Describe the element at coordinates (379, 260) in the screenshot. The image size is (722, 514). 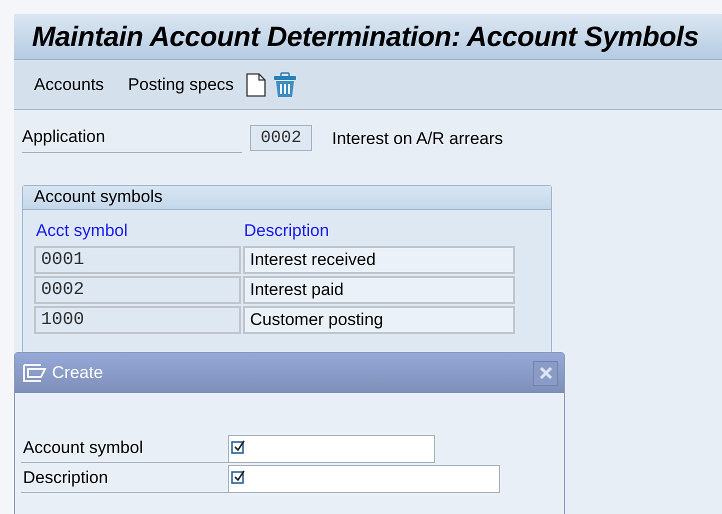
I see `table-cell: Interest received` at that location.